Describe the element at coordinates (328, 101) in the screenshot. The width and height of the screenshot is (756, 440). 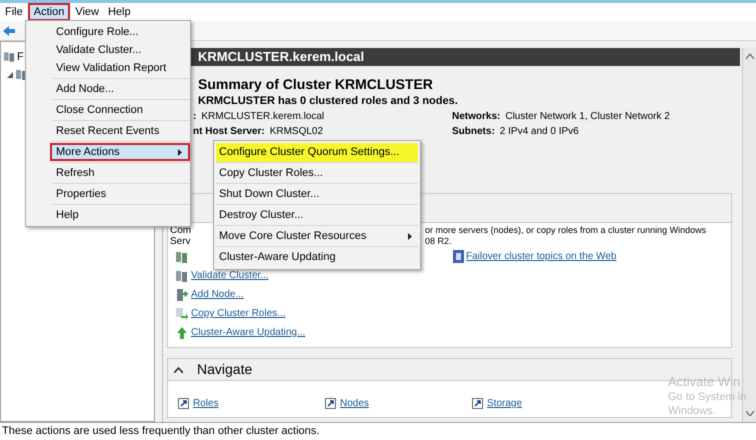
I see `summary-subtitle: KRMCLUSTER has 0 clustered roles and 3 nodes.` at that location.